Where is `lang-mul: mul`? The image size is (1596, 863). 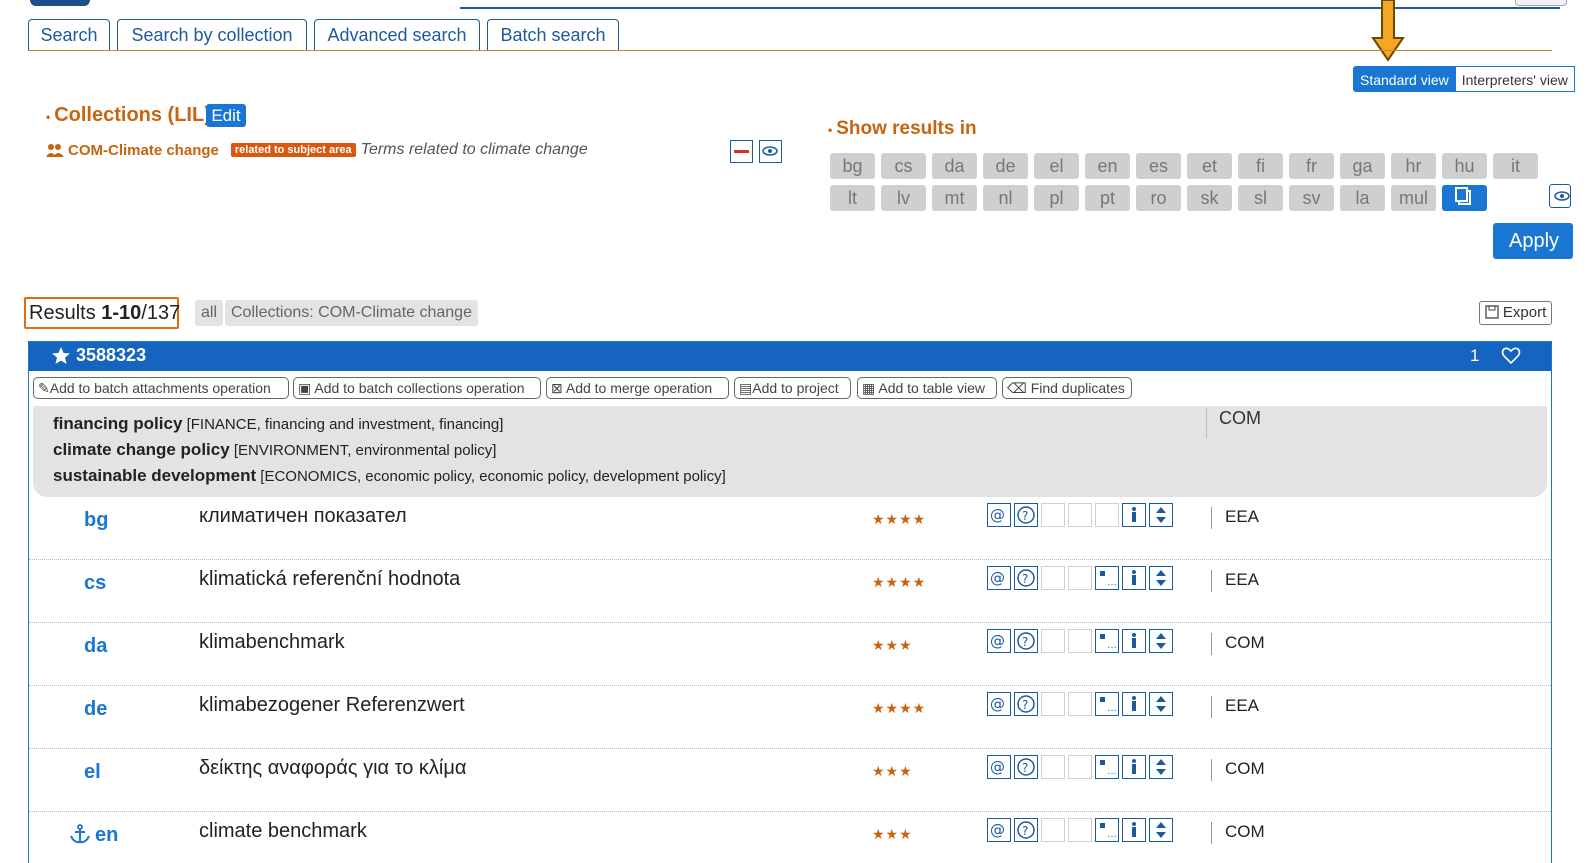
lang-mul: mul is located at coordinates (1413, 198).